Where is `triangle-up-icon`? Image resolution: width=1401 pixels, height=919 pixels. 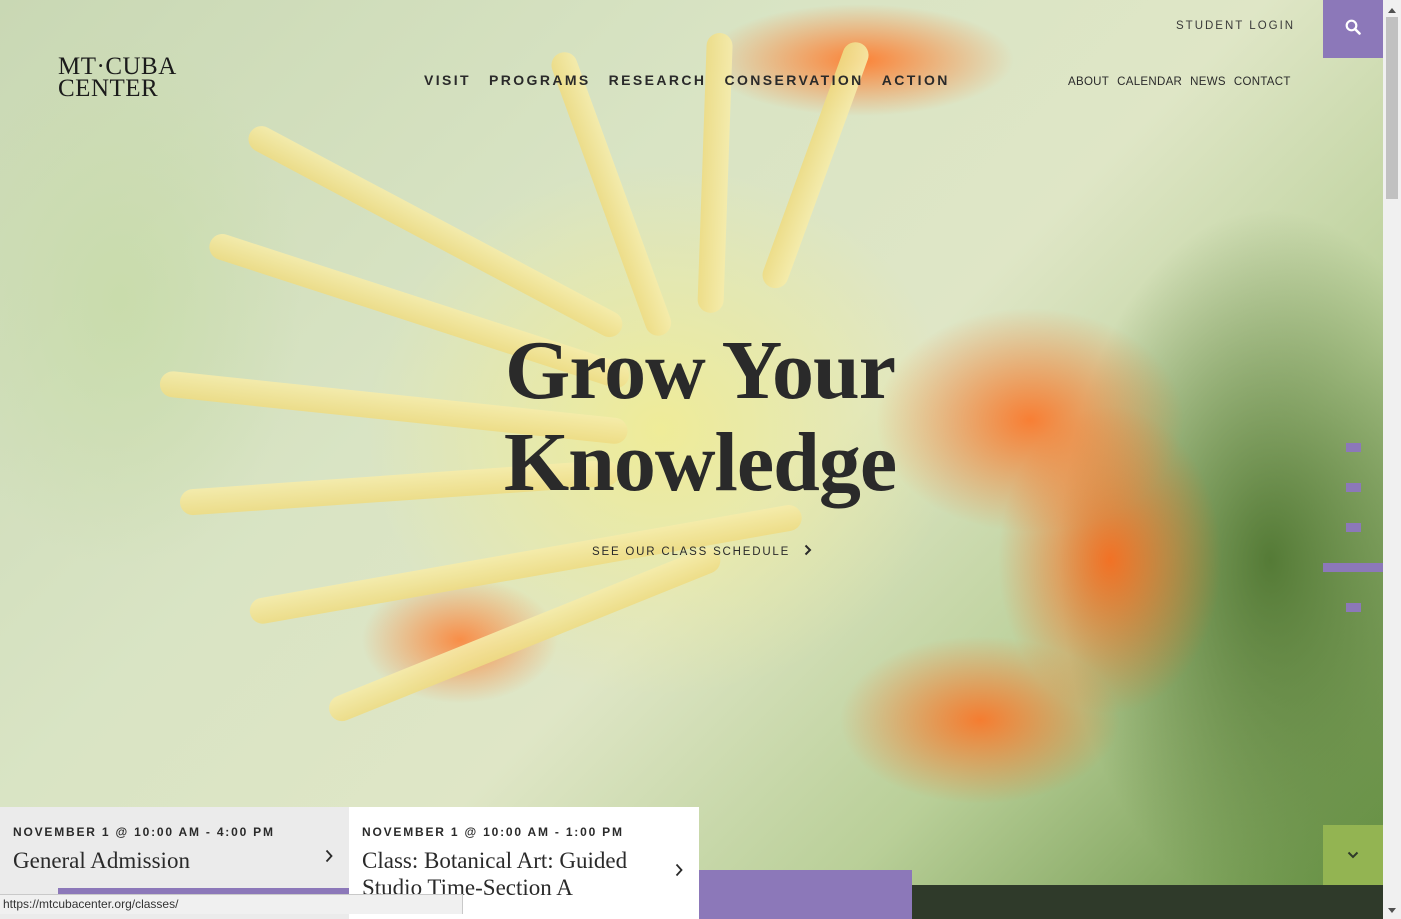 triangle-up-icon is located at coordinates (1392, 9).